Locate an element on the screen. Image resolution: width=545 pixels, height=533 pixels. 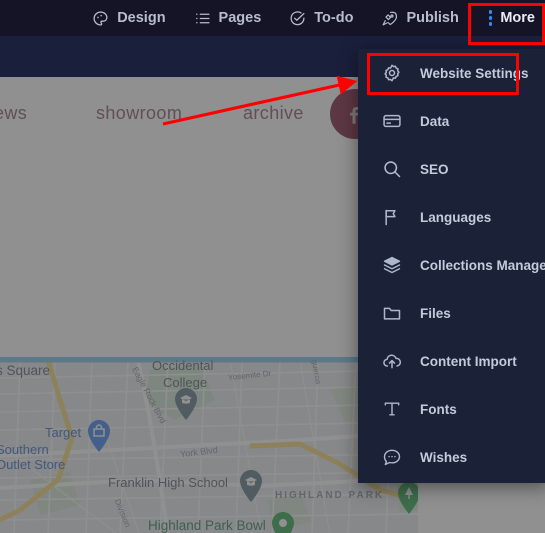
gear-icon is located at coordinates (392, 73).